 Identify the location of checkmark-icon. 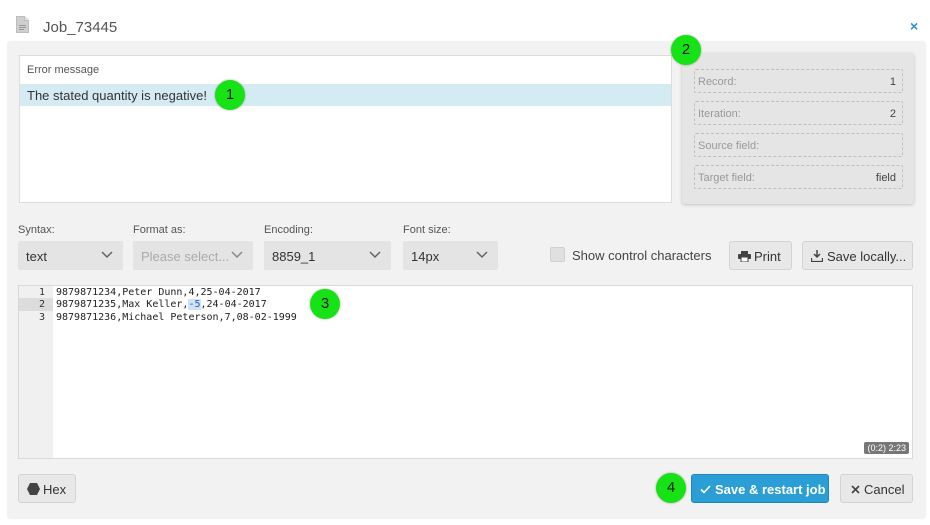
(705, 489).